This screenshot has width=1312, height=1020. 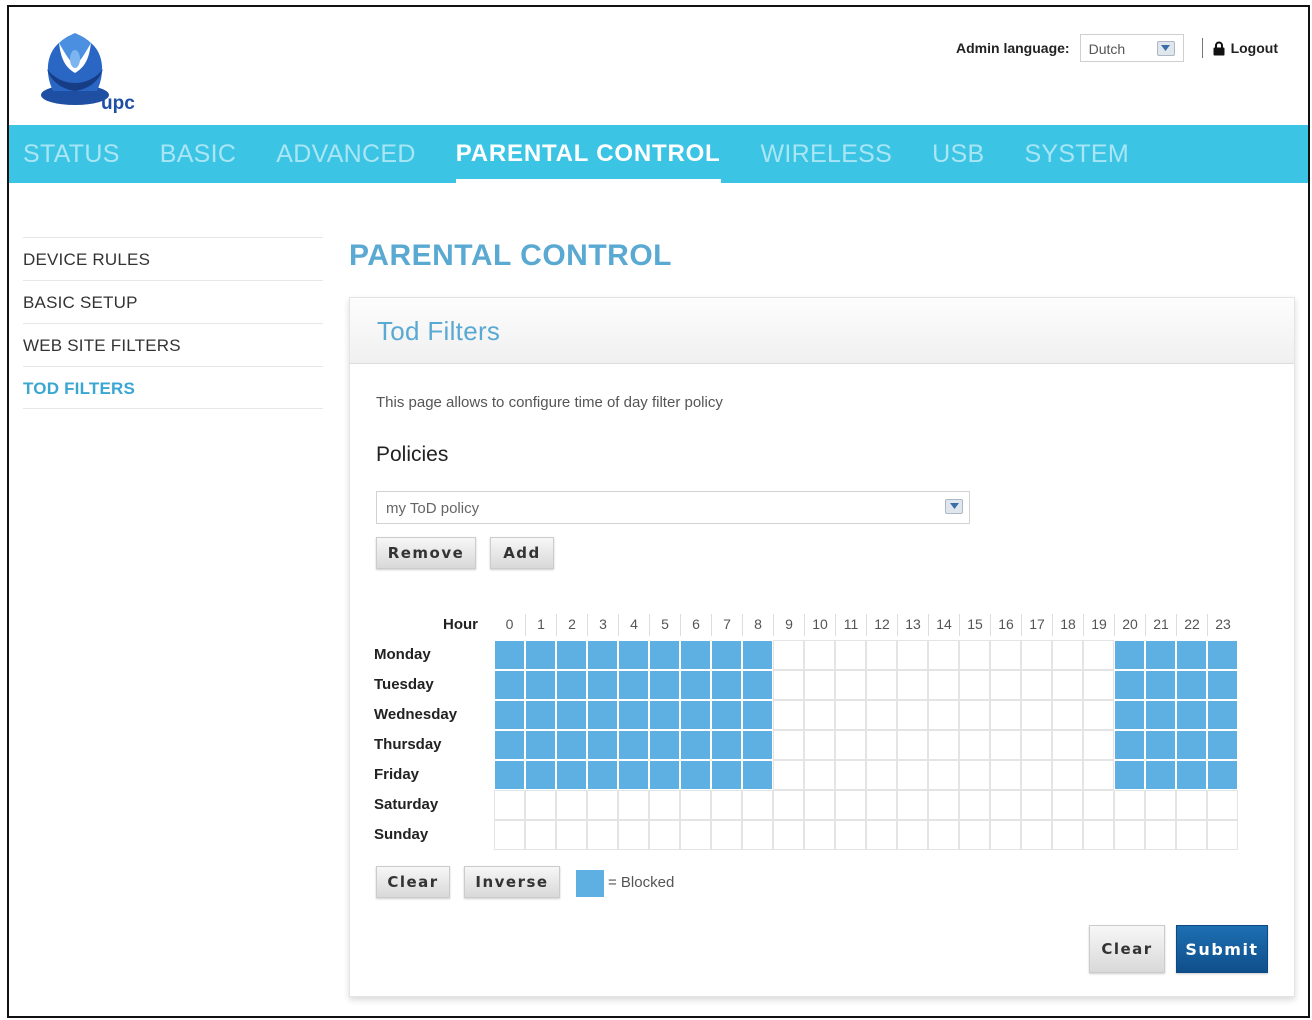 I want to click on nav-parental-control: PARENTAL CONTROL, so click(x=588, y=154).